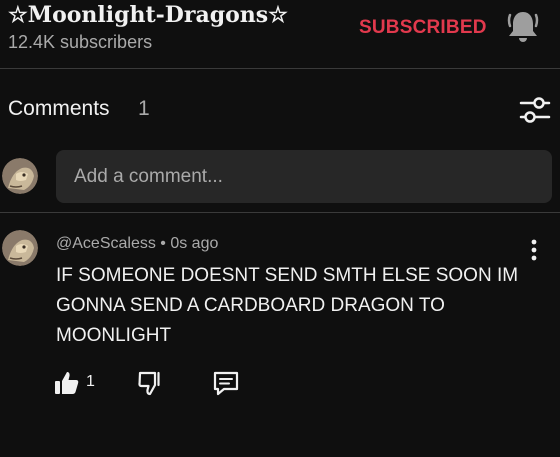  What do you see at coordinates (67, 383) in the screenshot?
I see `like-icon` at bounding box center [67, 383].